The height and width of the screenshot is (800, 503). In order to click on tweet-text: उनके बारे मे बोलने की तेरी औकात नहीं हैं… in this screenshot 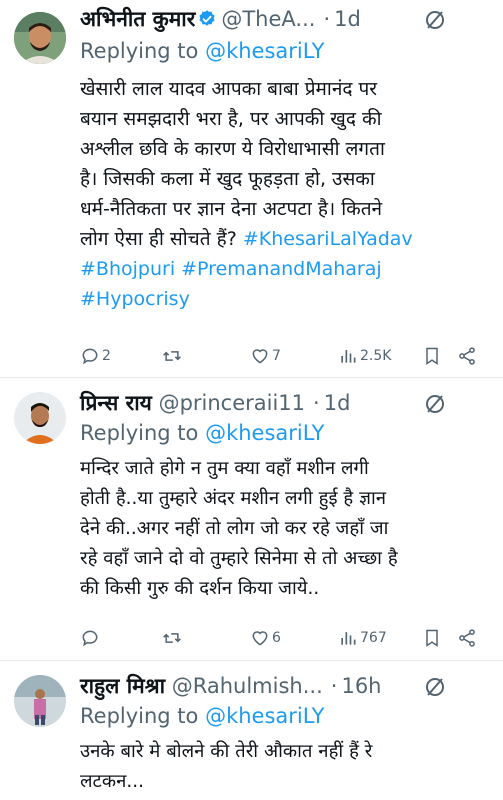, I will do `click(286, 767)`.